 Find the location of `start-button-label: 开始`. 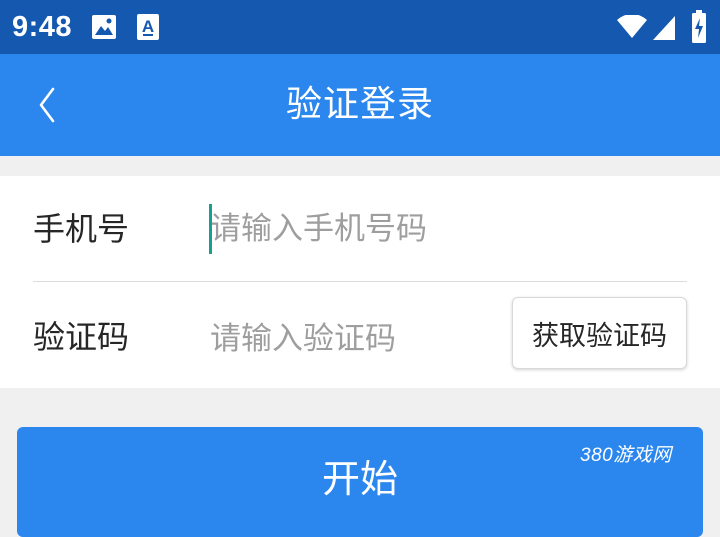

start-button-label: 开始 is located at coordinates (359, 479).